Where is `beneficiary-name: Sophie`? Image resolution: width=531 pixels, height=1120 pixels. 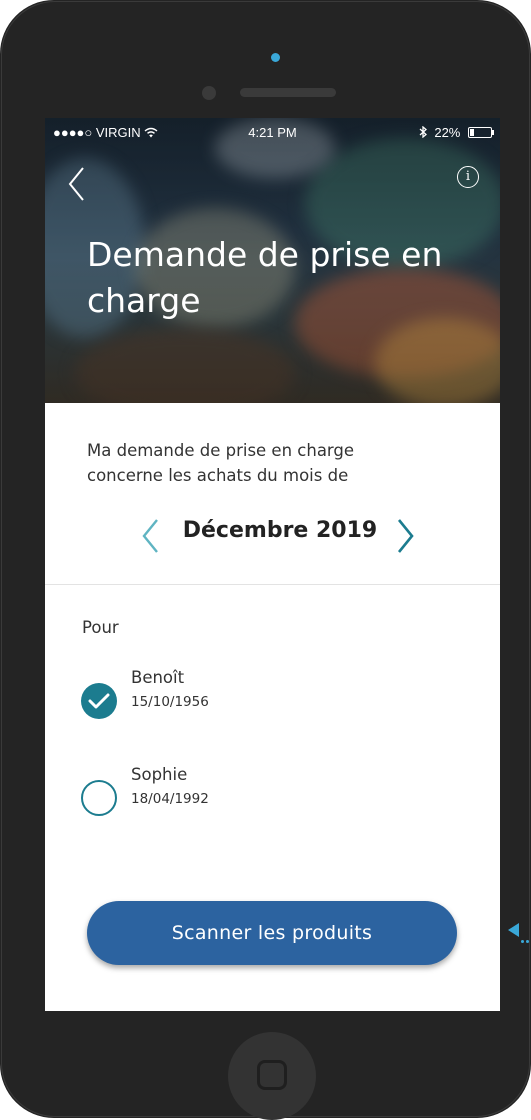
beneficiary-name: Sophie is located at coordinates (159, 774).